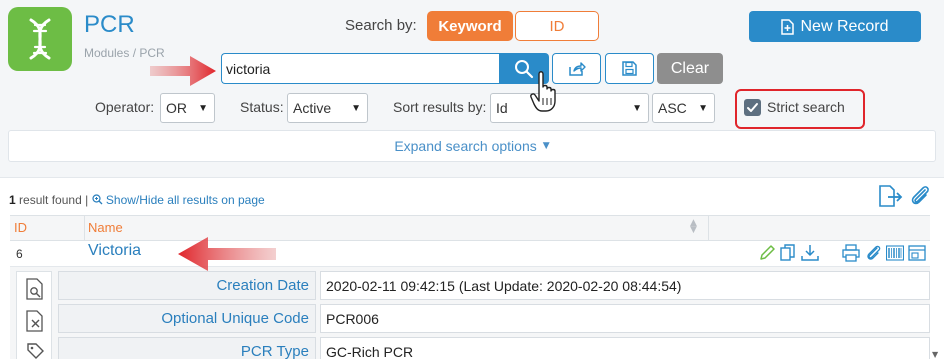 Image resolution: width=944 pixels, height=359 pixels. What do you see at coordinates (125, 107) in the screenshot?
I see `operator-label: Operator:` at bounding box center [125, 107].